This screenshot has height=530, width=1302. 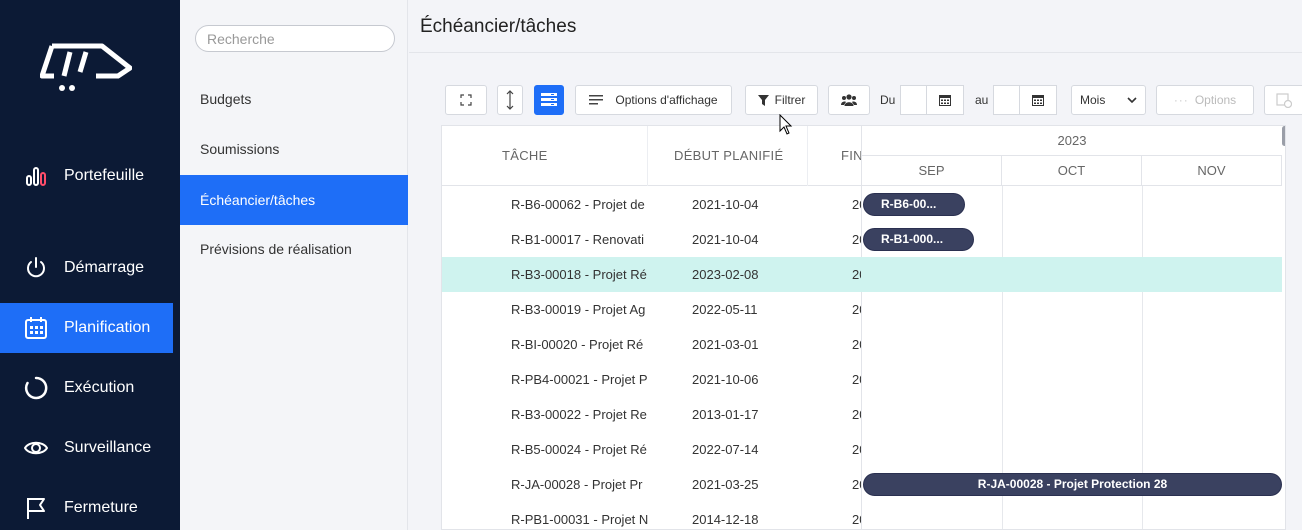 What do you see at coordinates (725, 414) in the screenshot?
I see `start-date-cell: 2013-01-17` at bounding box center [725, 414].